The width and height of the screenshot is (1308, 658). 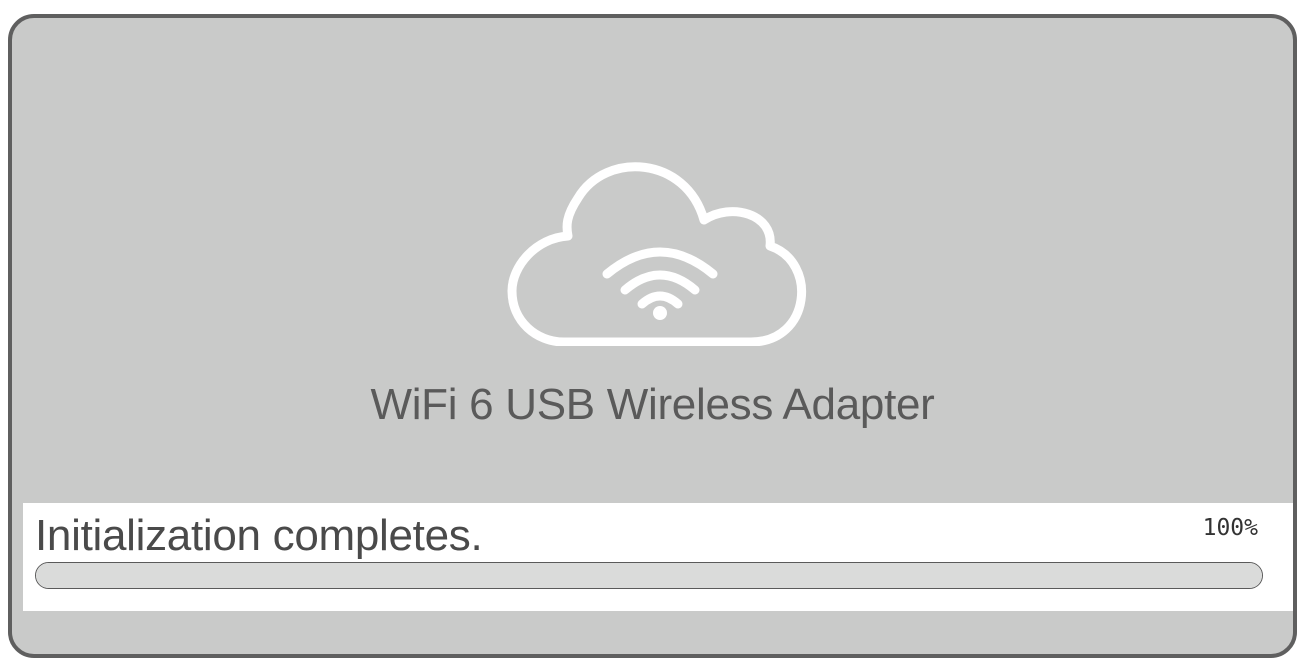 I want to click on progress-bar, so click(x=649, y=575).